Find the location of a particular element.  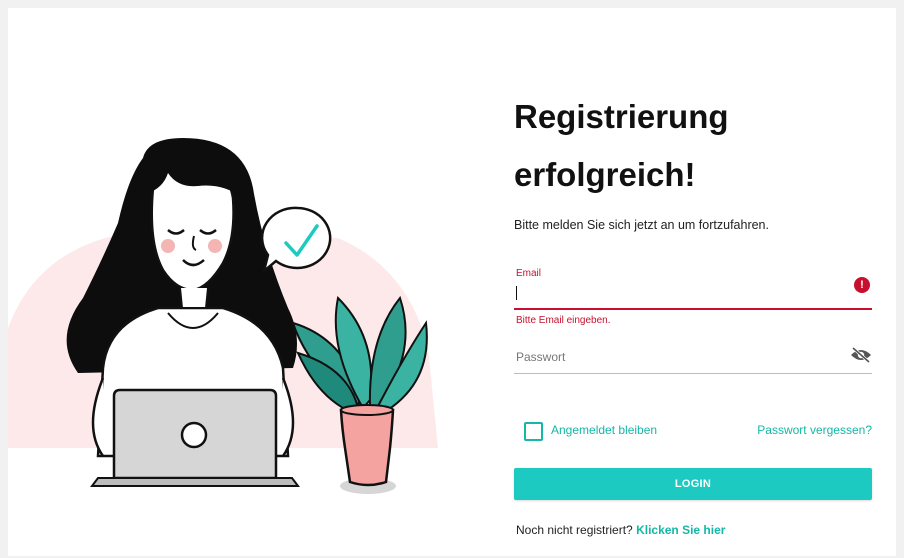

register-row: Noch nicht registriert? Klicken Sie hier is located at coordinates (620, 530).